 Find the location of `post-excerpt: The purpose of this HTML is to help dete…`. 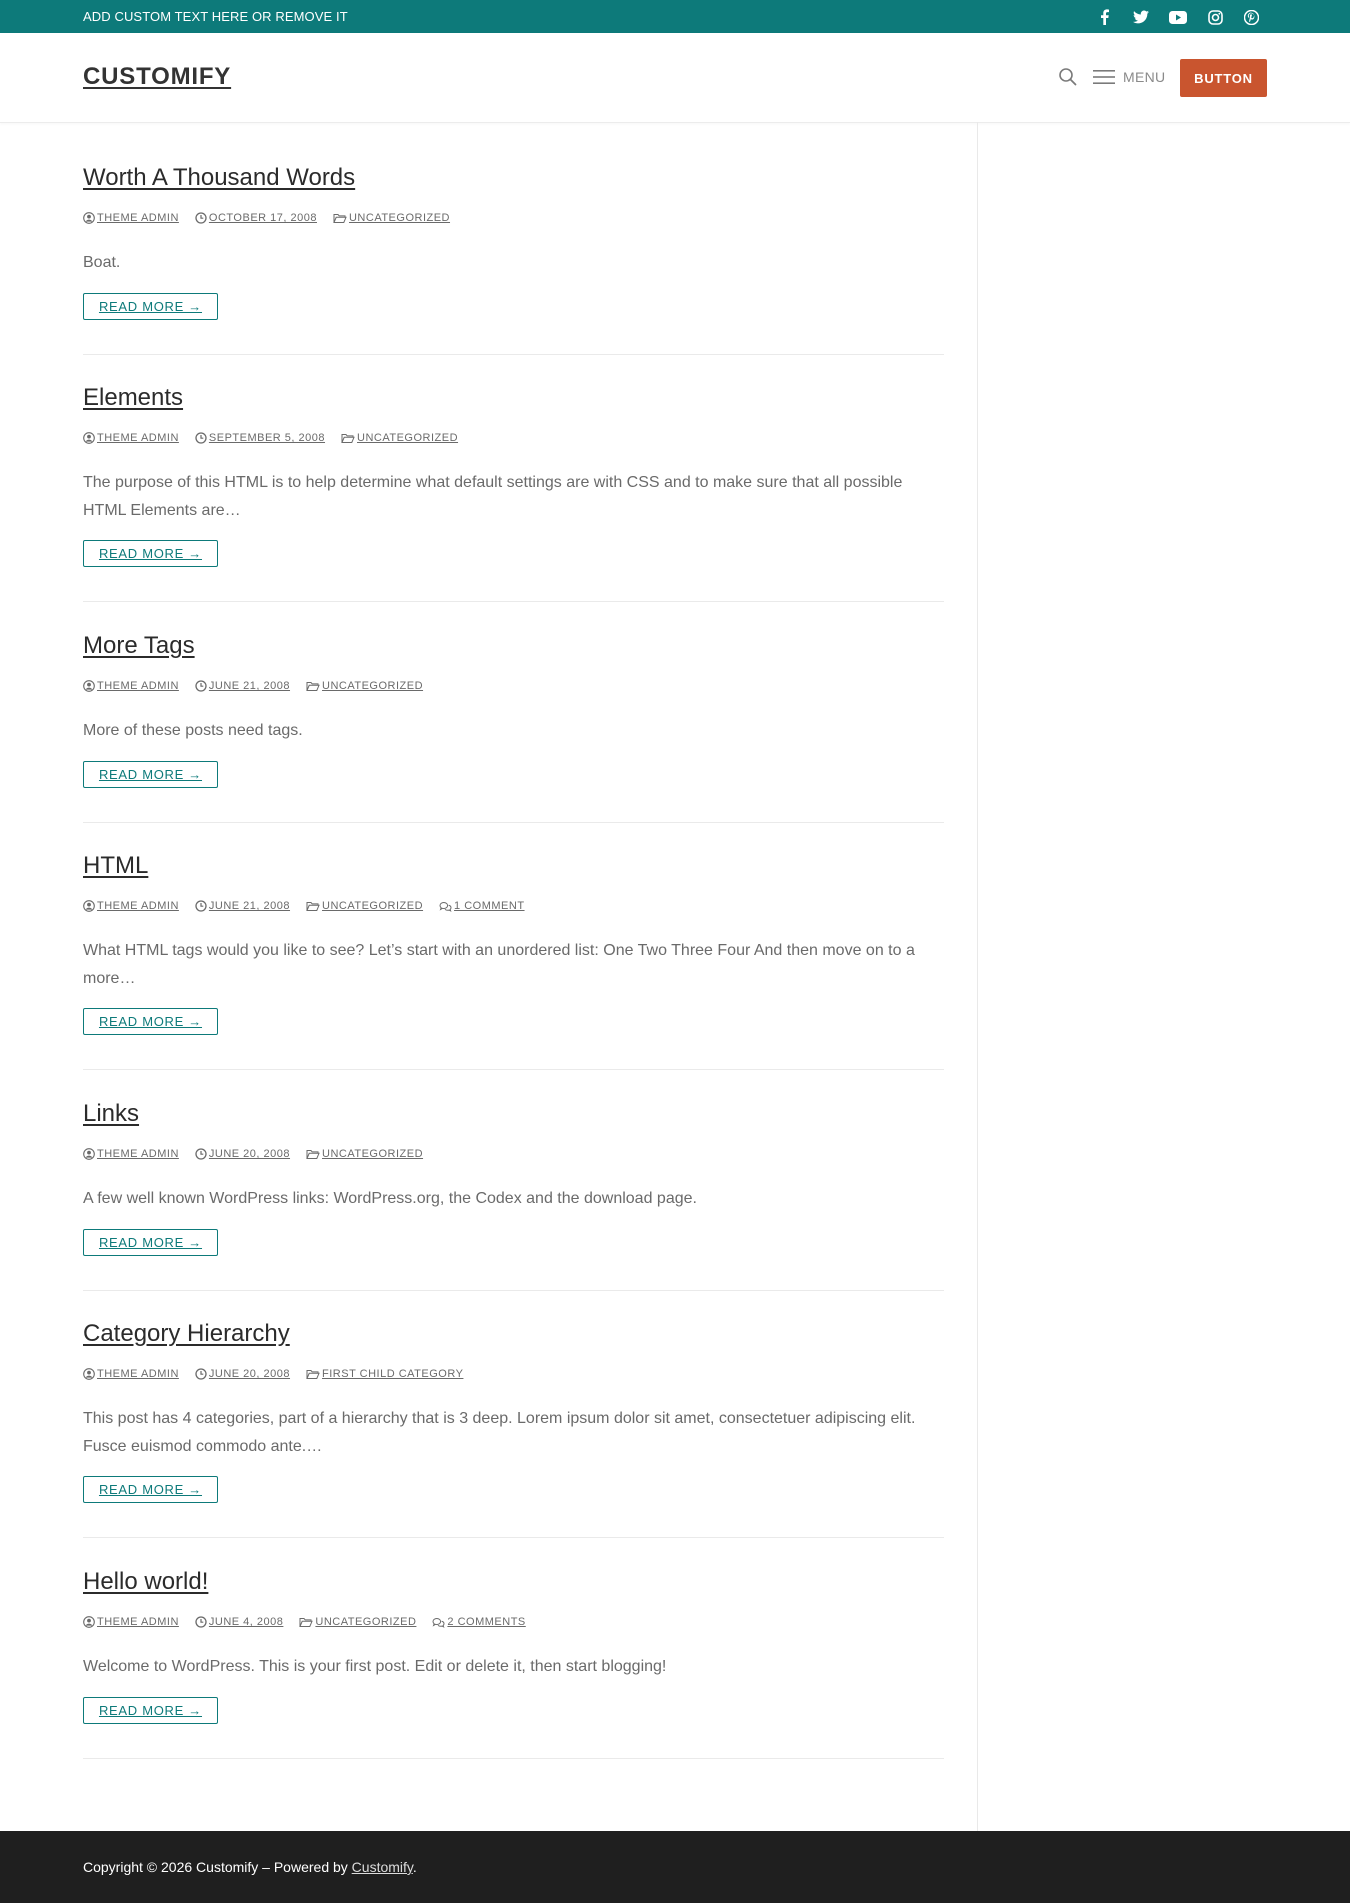

post-excerpt: The purpose of this HTML is to help dete… is located at coordinates (493, 496).